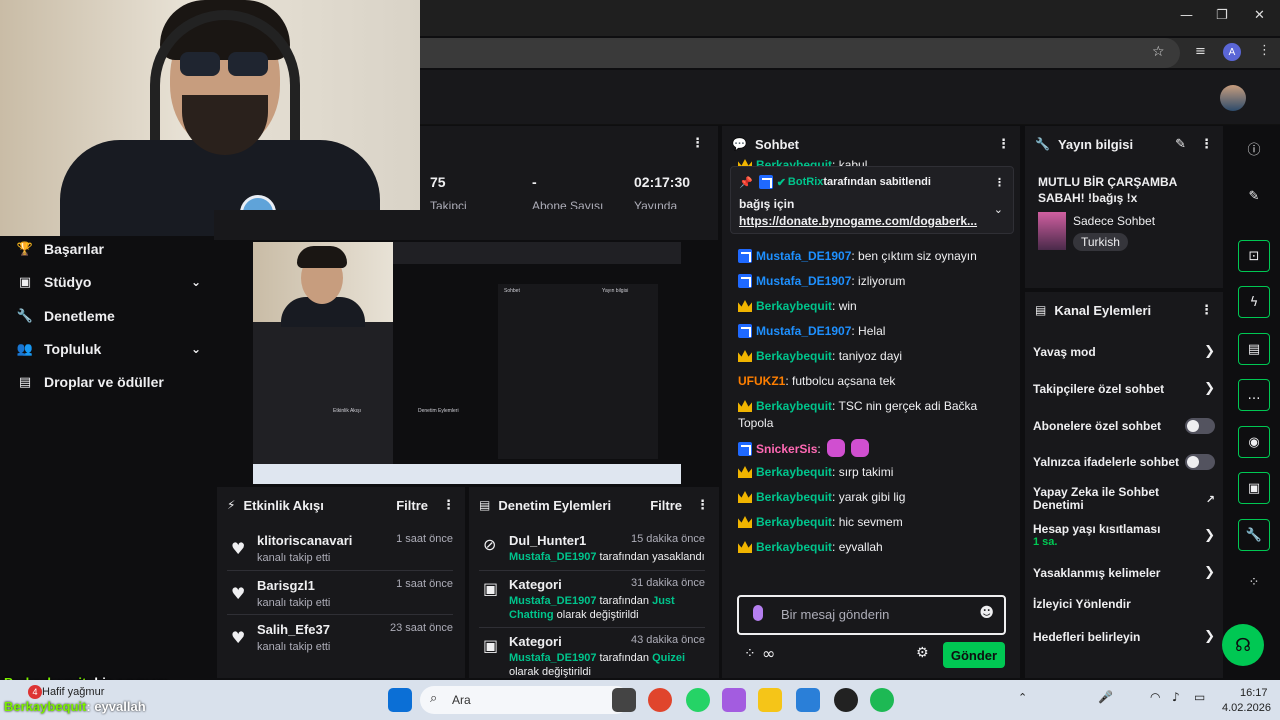  What do you see at coordinates (1100, 242) in the screenshot?
I see `tag-badge: Turkish` at bounding box center [1100, 242].